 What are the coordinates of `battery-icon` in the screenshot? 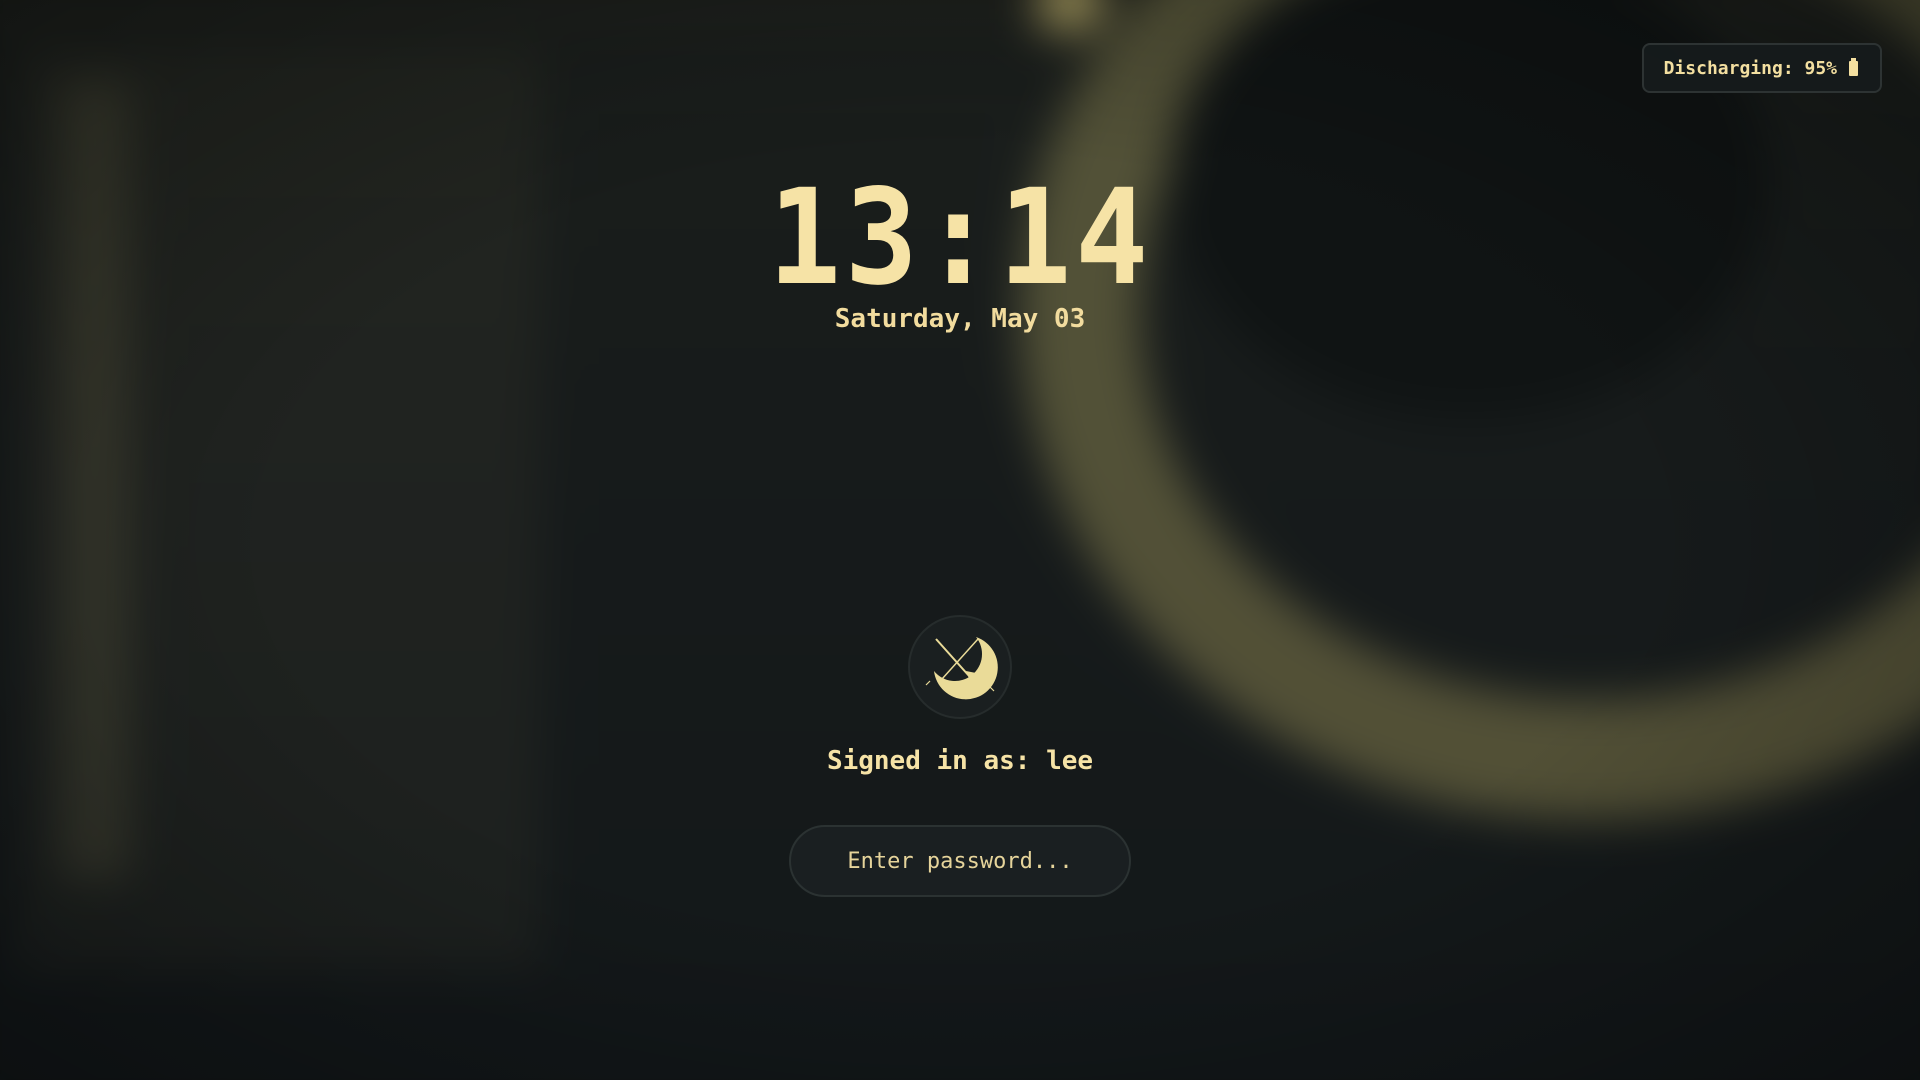 It's located at (1853, 66).